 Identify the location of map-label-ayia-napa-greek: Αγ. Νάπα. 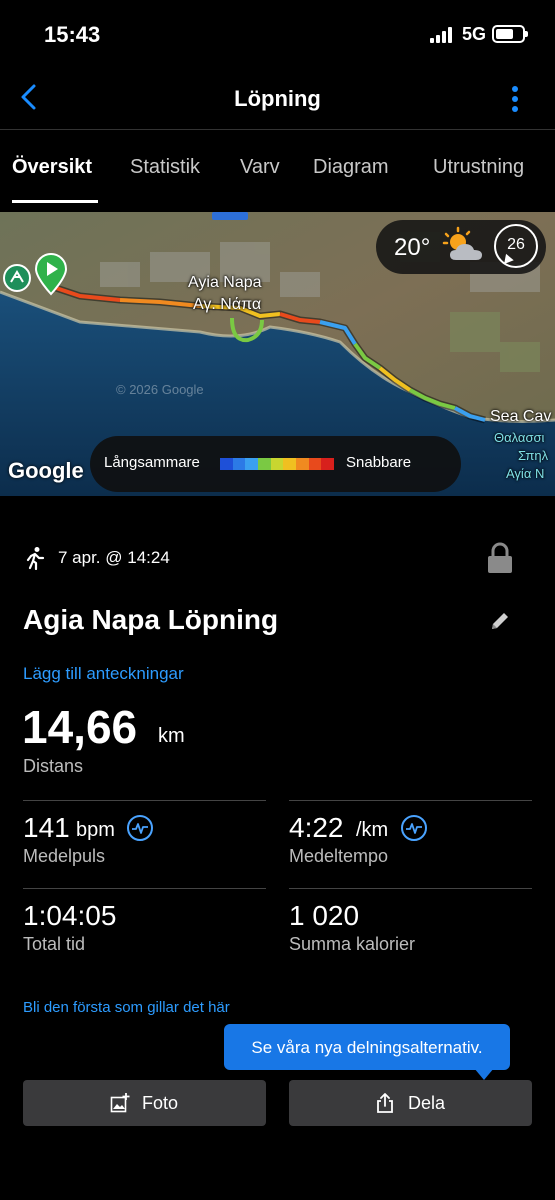
(227, 304).